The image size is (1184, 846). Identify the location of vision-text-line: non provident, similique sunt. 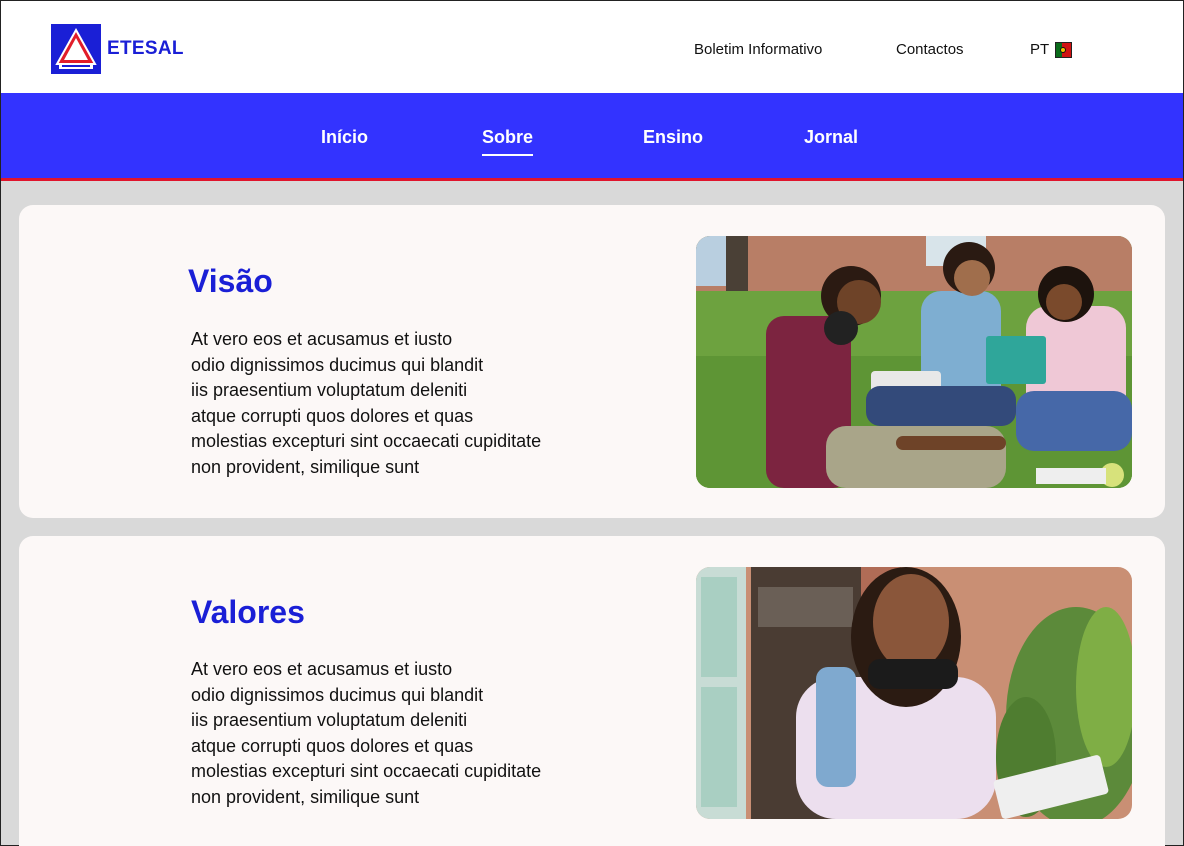
(305, 466).